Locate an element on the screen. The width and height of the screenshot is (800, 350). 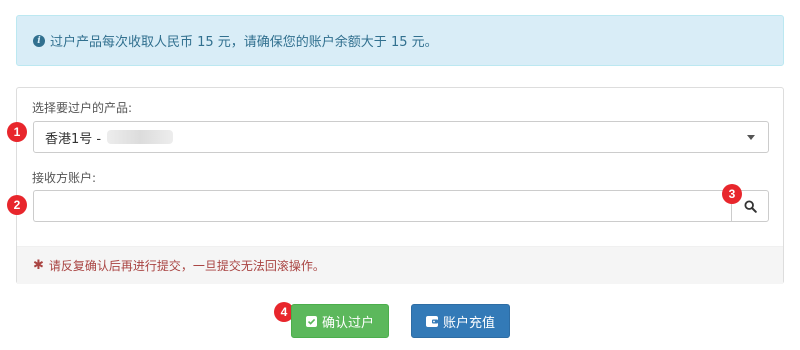
warning-footer: ✱ 请反复确认后再进行提交，一旦提交无法回滚操作。 is located at coordinates (400, 265).